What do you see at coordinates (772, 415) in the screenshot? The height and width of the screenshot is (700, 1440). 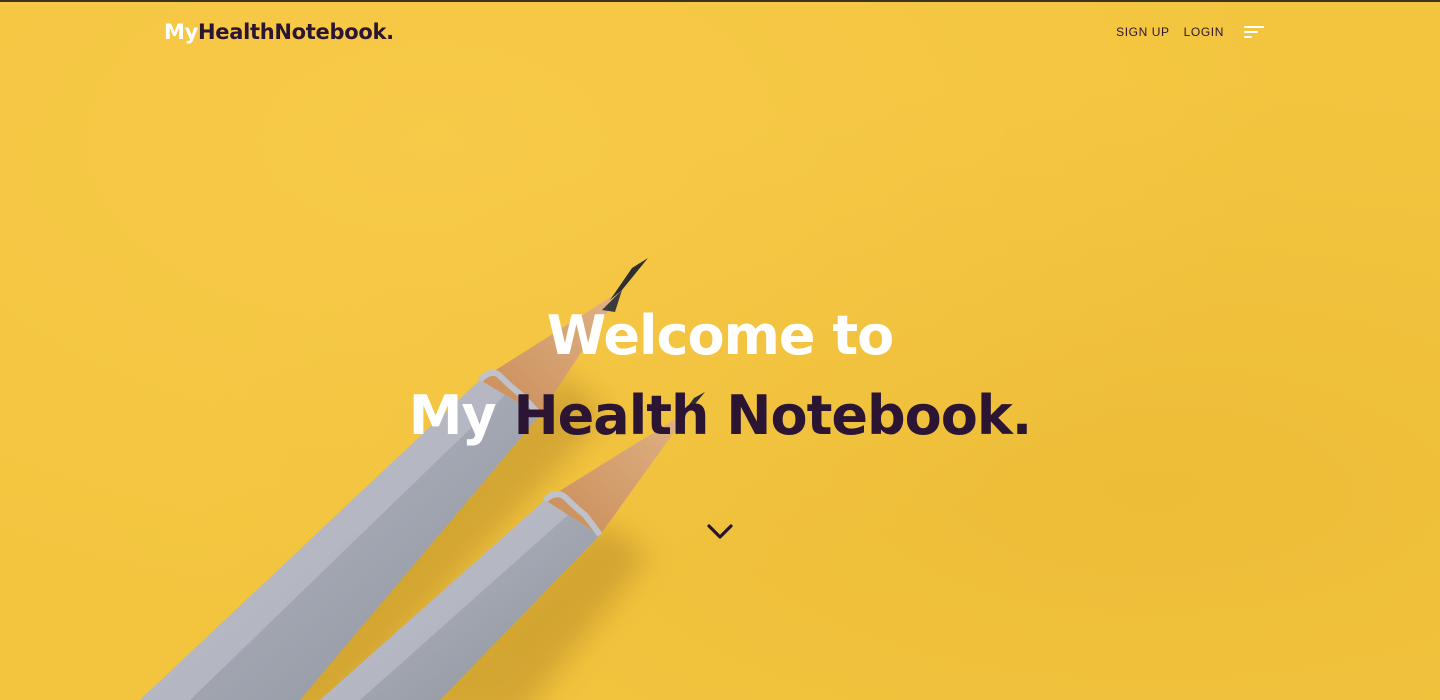 I see `headline-health-notebook: Health Notebook.` at bounding box center [772, 415].